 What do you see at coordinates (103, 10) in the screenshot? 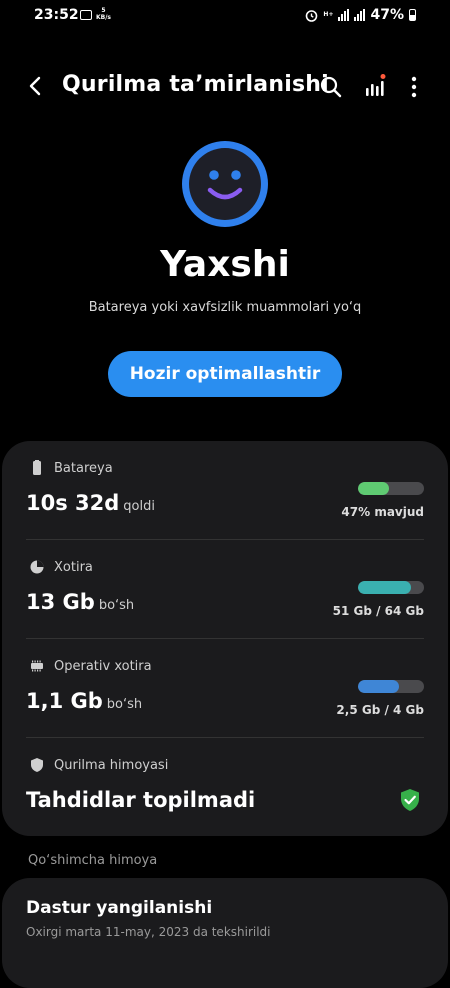
I see `network-speed-value: 5` at bounding box center [103, 10].